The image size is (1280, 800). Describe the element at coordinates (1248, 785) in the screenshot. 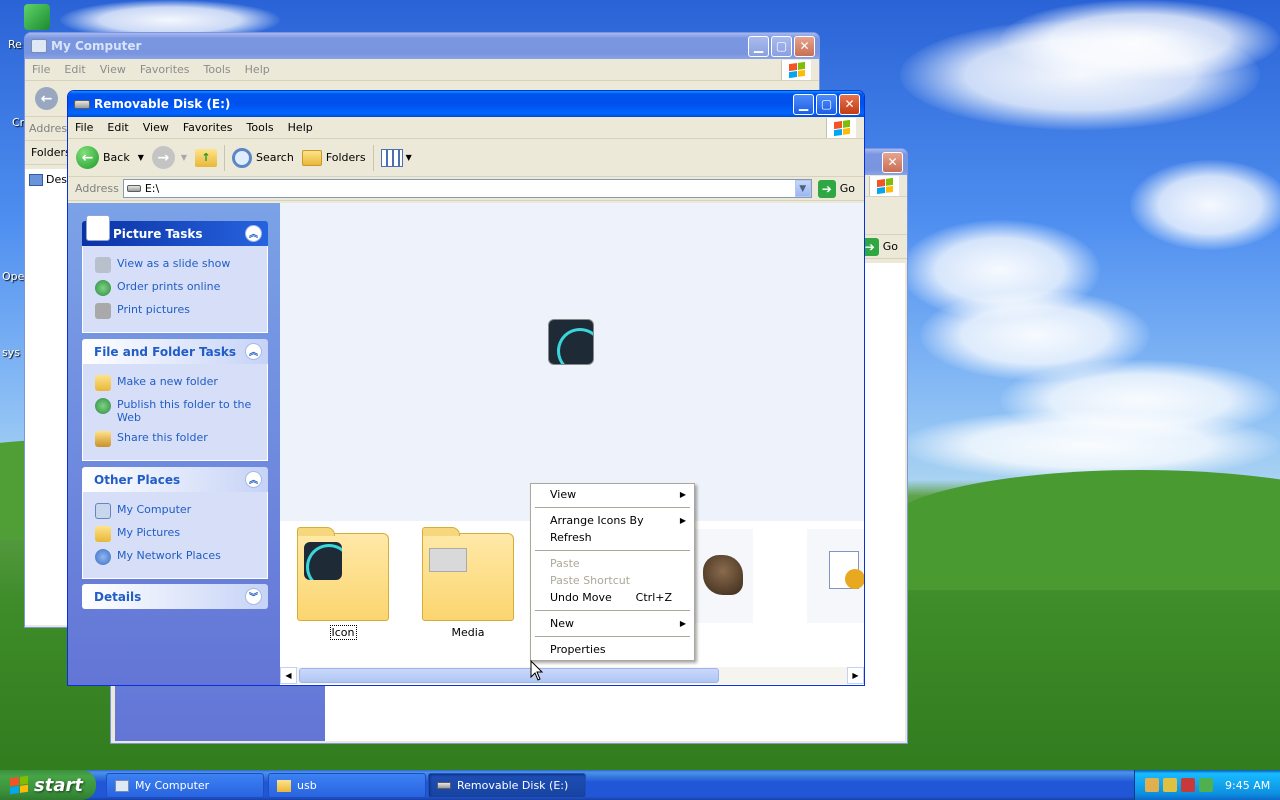

I see `clock: 9:45 AM` at that location.